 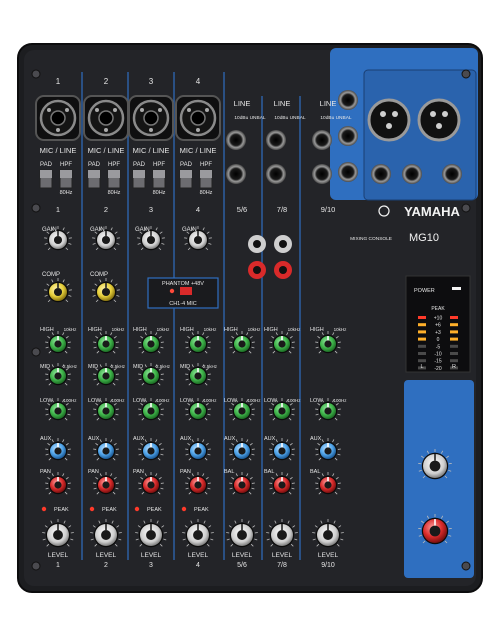 I want to click on meter-level-label: -15, so click(x=437, y=362).